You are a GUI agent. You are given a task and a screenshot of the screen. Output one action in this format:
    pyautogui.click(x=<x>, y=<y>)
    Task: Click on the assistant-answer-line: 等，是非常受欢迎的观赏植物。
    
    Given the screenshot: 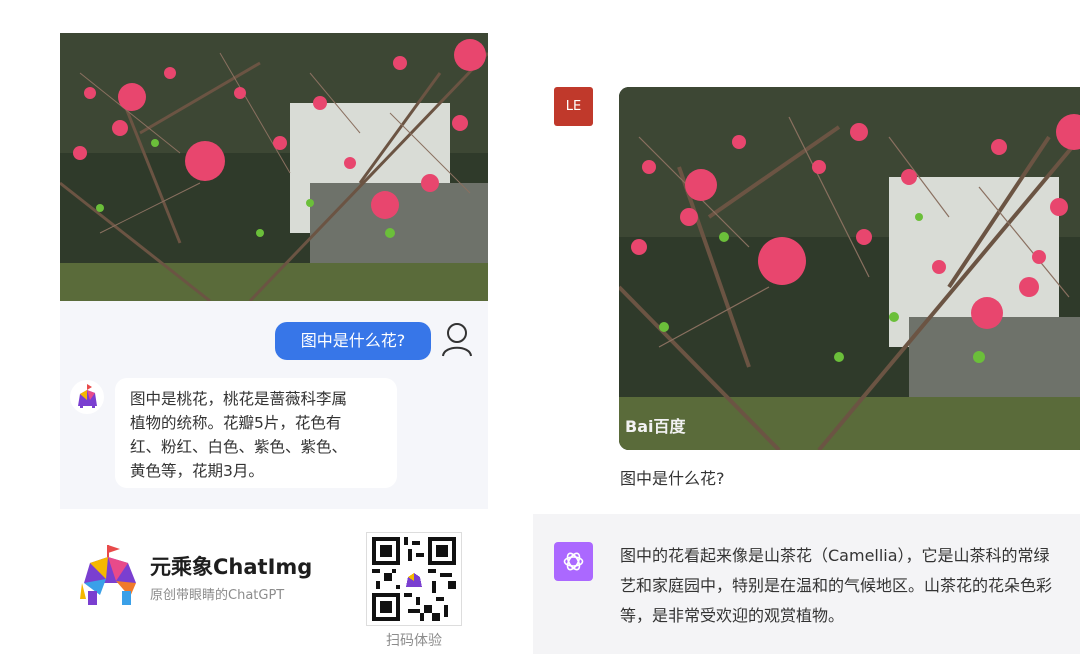 What is the action you would take?
    pyautogui.click(x=732, y=615)
    